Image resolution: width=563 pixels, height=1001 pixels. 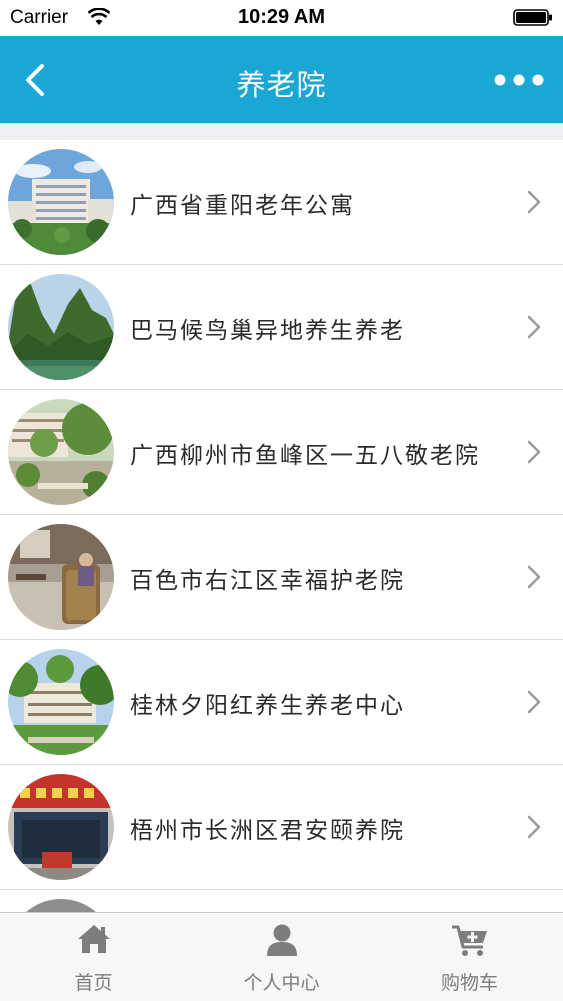 I want to click on page-title: 养老院, so click(x=281, y=85).